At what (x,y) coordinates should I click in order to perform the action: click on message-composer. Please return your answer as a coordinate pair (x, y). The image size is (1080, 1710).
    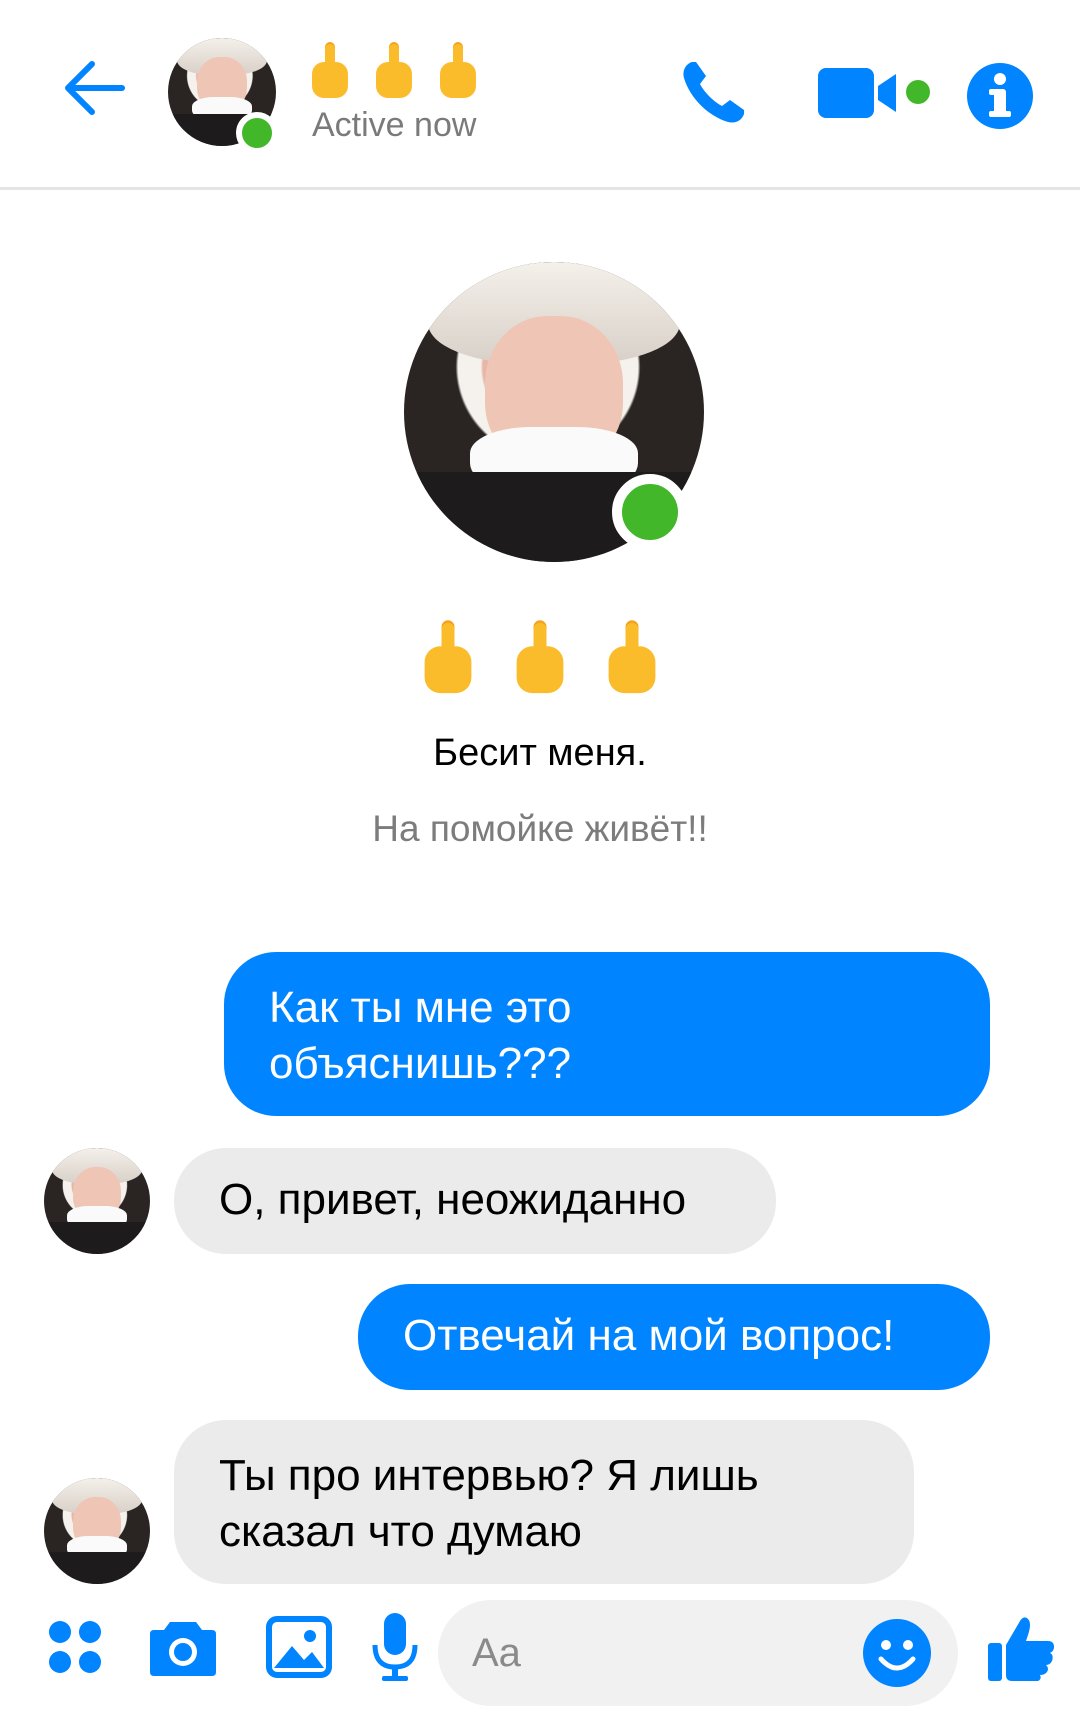
    Looking at the image, I should click on (540, 1650).